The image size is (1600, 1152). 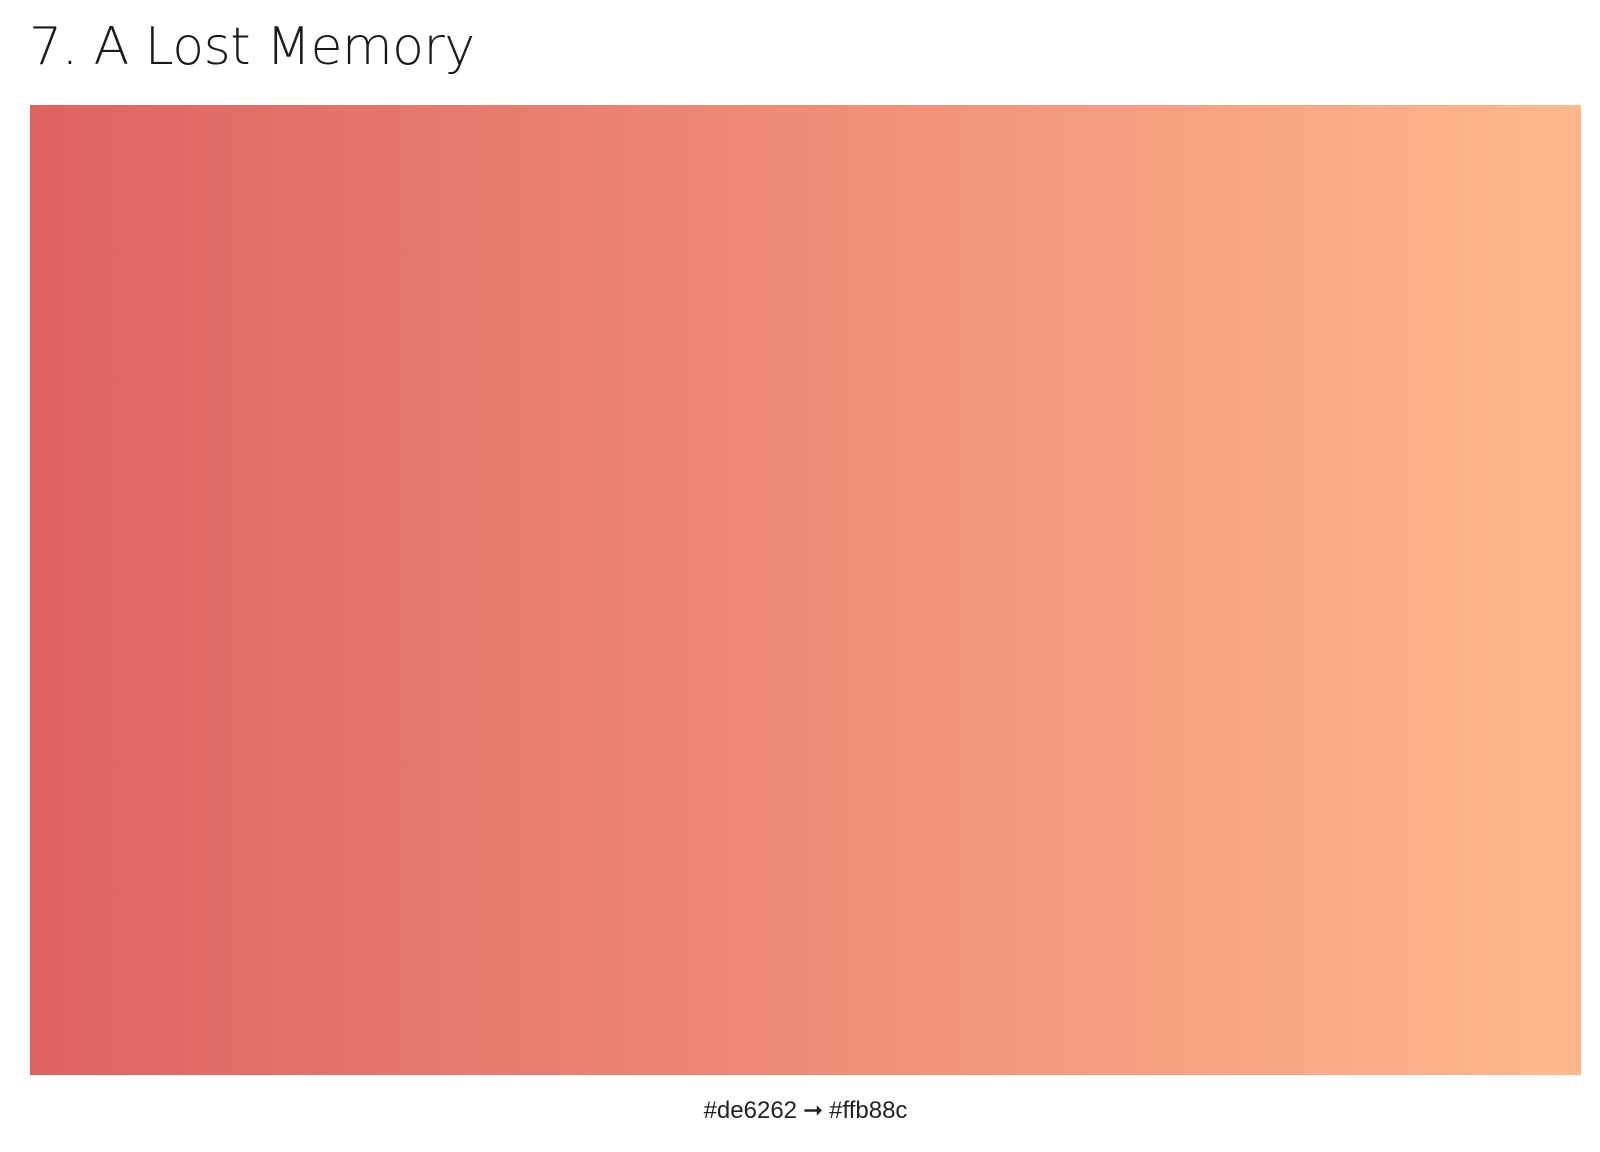 I want to click on end-color-code: #ffb88c, so click(x=868, y=1110).